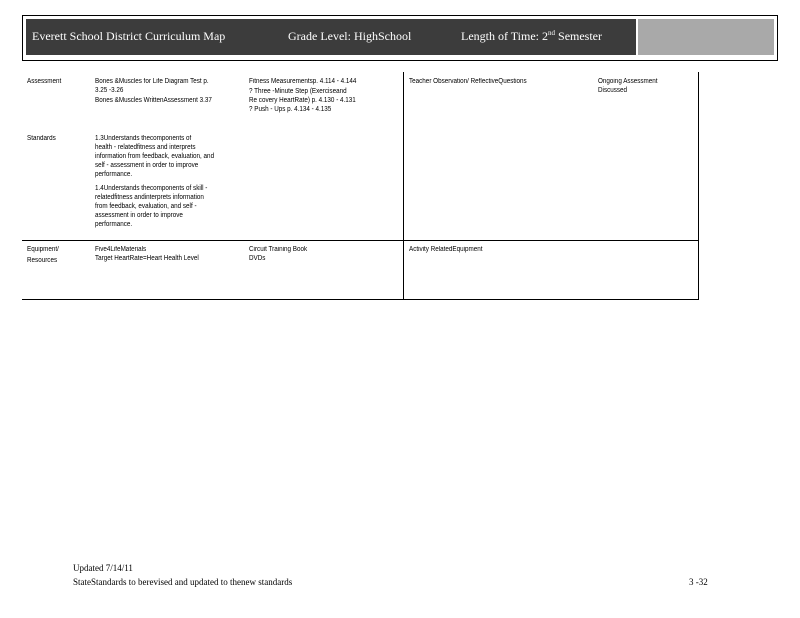  I want to click on page-number: 3 -32, so click(698, 582).